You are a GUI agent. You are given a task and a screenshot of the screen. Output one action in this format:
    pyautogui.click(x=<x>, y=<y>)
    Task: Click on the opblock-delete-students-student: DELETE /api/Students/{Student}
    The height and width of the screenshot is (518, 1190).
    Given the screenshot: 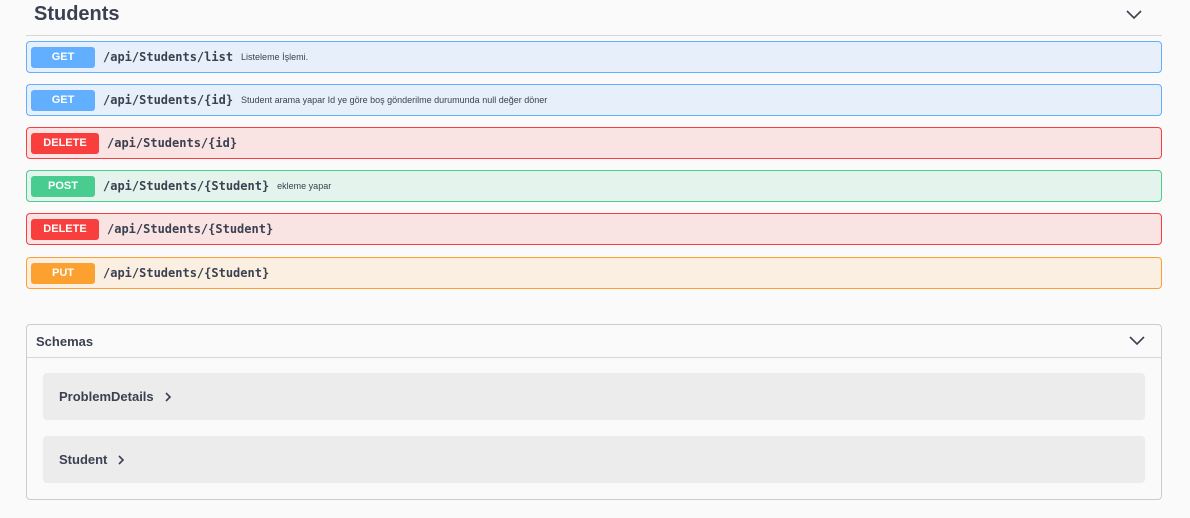 What is the action you would take?
    pyautogui.click(x=594, y=229)
    